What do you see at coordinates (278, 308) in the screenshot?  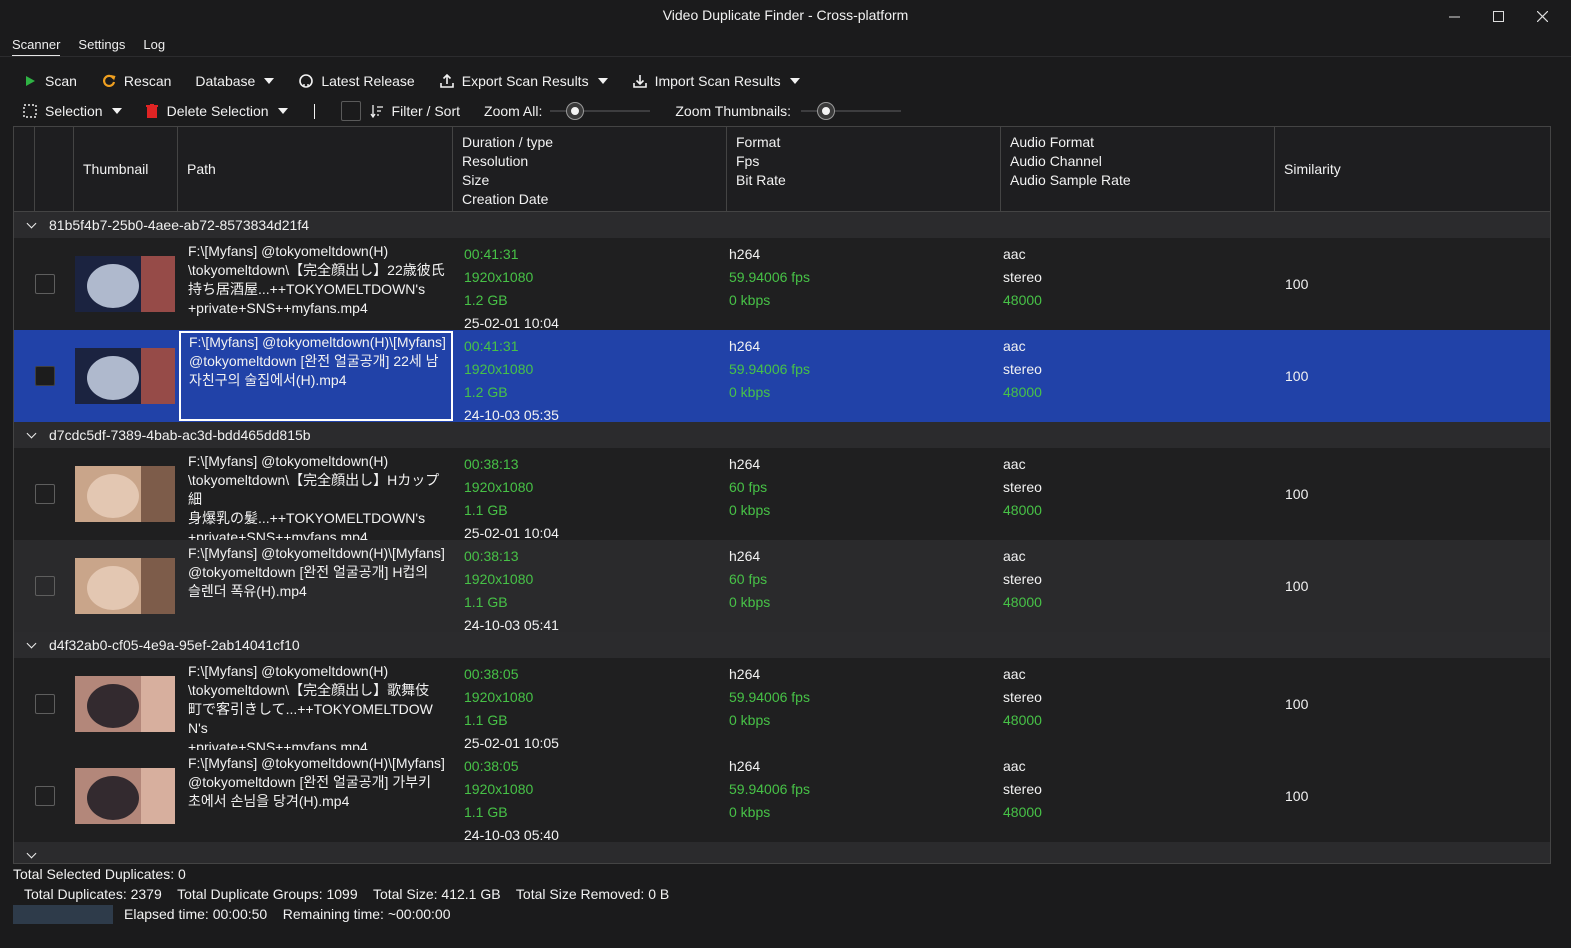 I see `path-line: +private+SNS++myfans.mp4` at bounding box center [278, 308].